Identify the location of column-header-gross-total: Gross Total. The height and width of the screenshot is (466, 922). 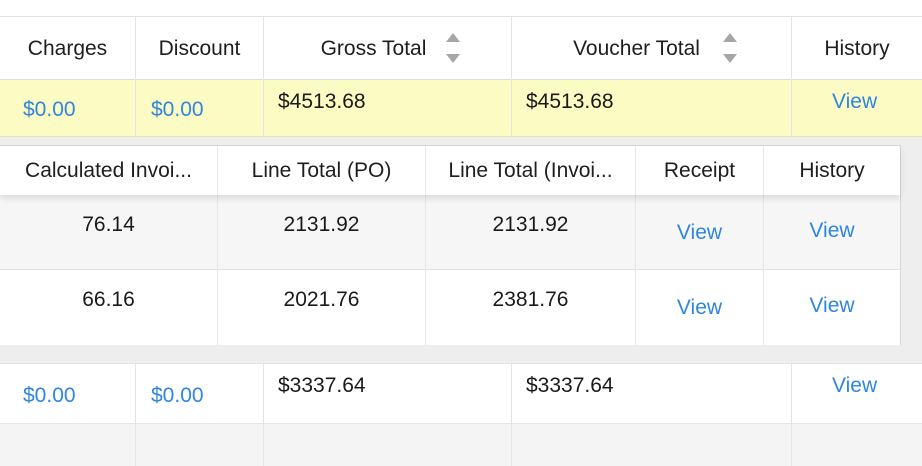
(388, 48).